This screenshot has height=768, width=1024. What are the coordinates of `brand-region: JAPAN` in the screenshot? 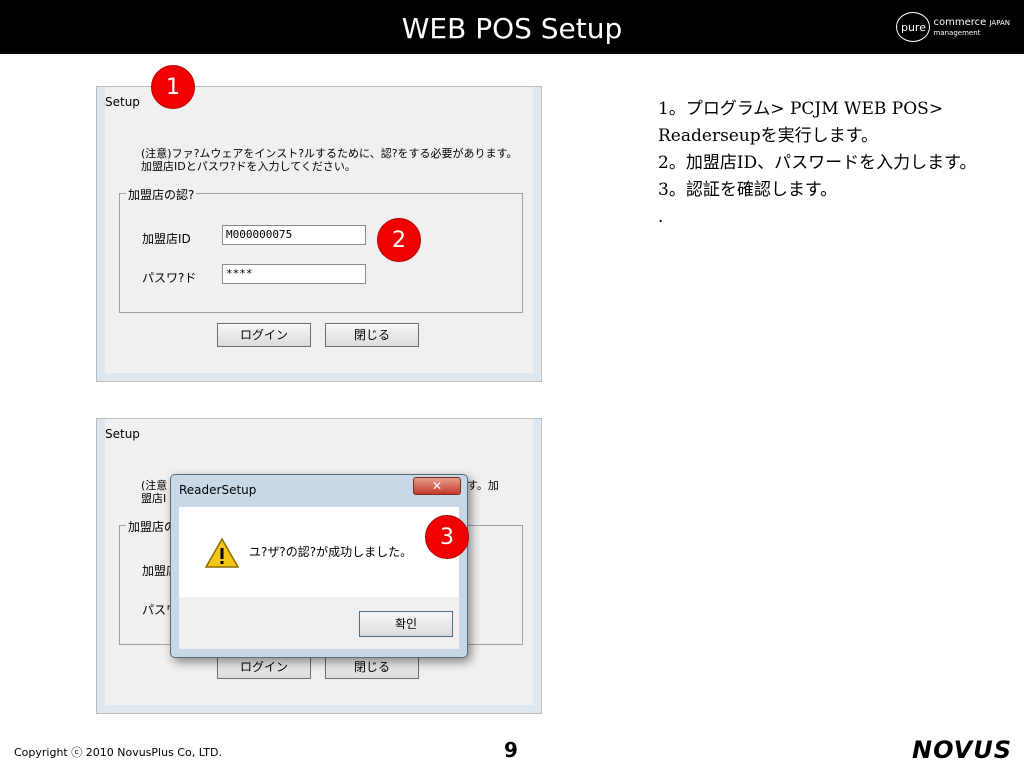 It's located at (999, 22).